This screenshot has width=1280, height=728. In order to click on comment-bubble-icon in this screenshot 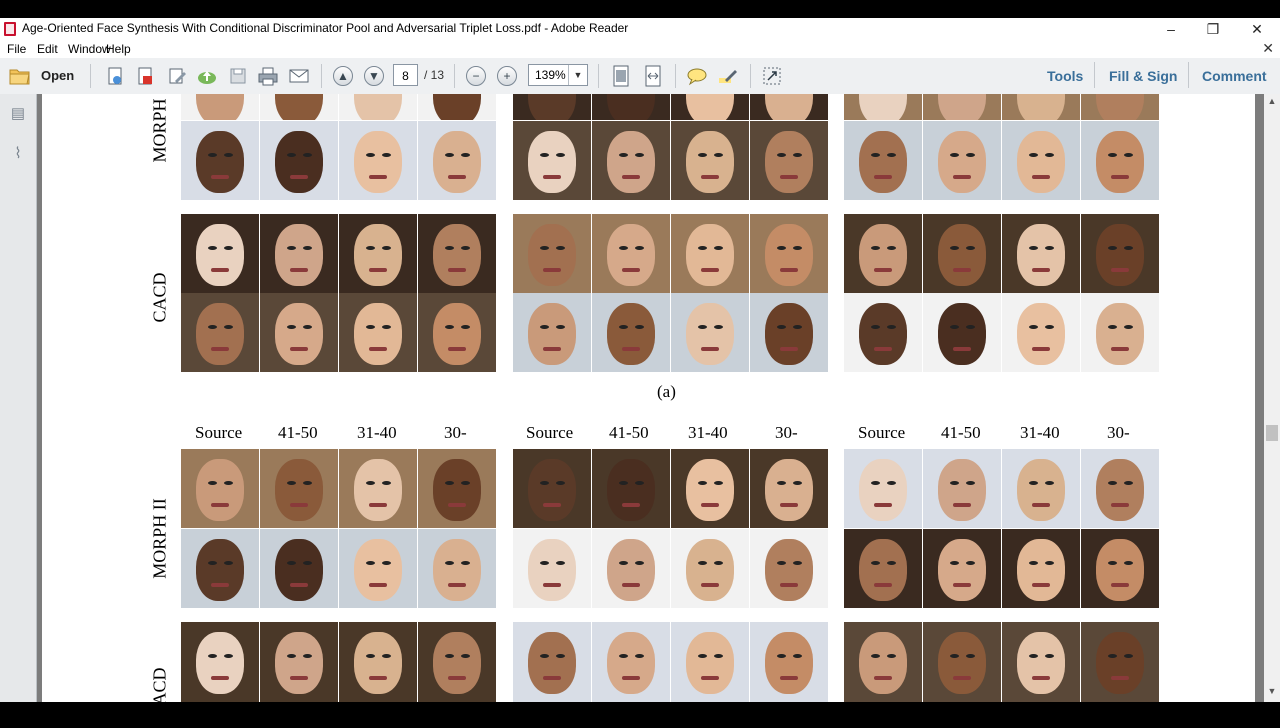, I will do `click(697, 77)`.